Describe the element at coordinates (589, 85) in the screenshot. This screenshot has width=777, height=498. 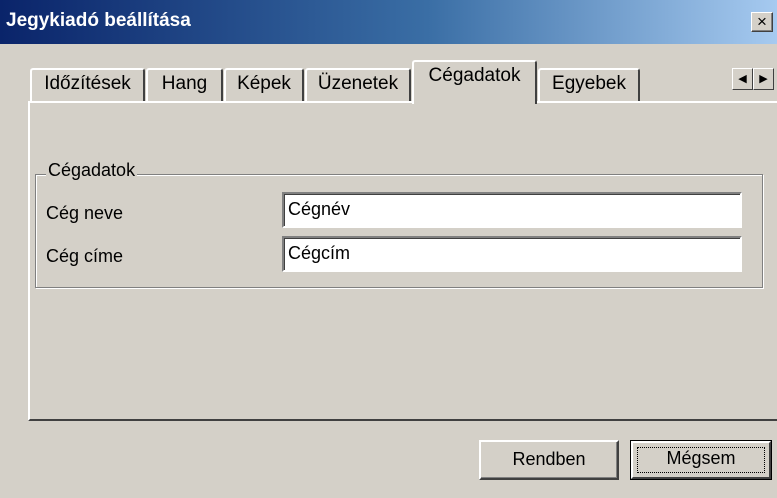
I see `tab-egyebek: Egyebek` at that location.